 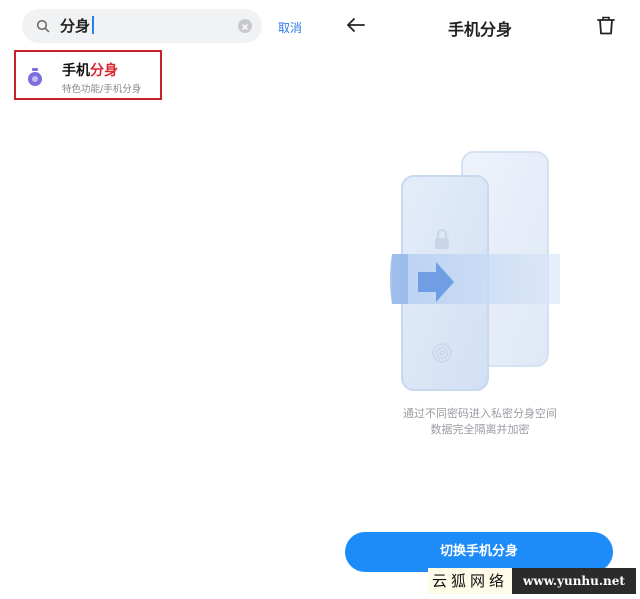 I want to click on watermark-url: www.yunhu.net, so click(x=574, y=581).